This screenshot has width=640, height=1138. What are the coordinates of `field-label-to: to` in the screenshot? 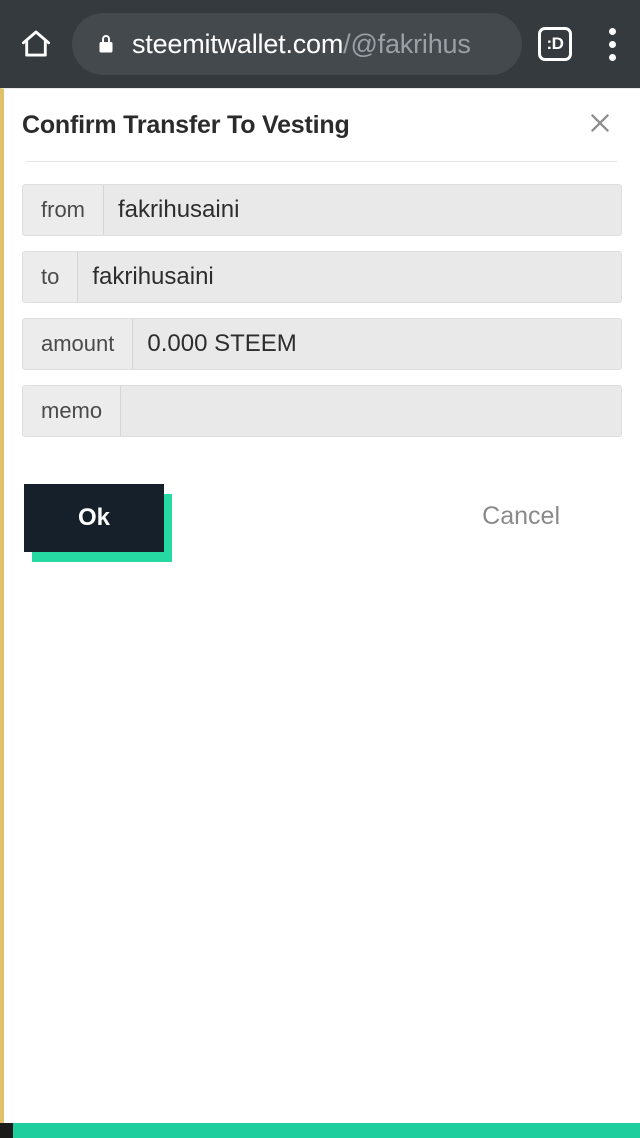 It's located at (51, 277).